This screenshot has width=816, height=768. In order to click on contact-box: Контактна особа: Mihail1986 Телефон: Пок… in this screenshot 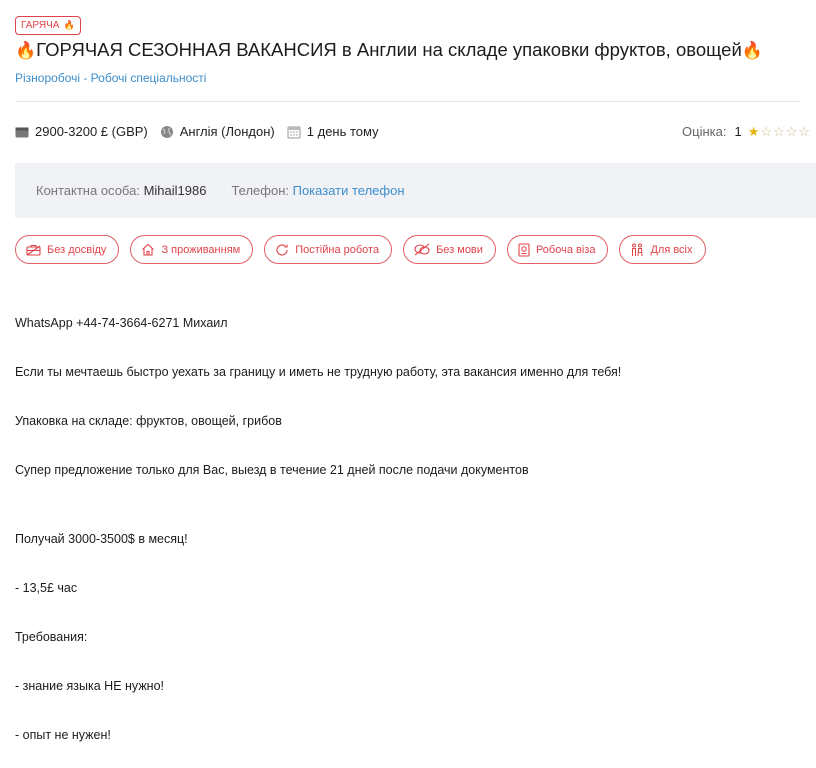, I will do `click(415, 190)`.